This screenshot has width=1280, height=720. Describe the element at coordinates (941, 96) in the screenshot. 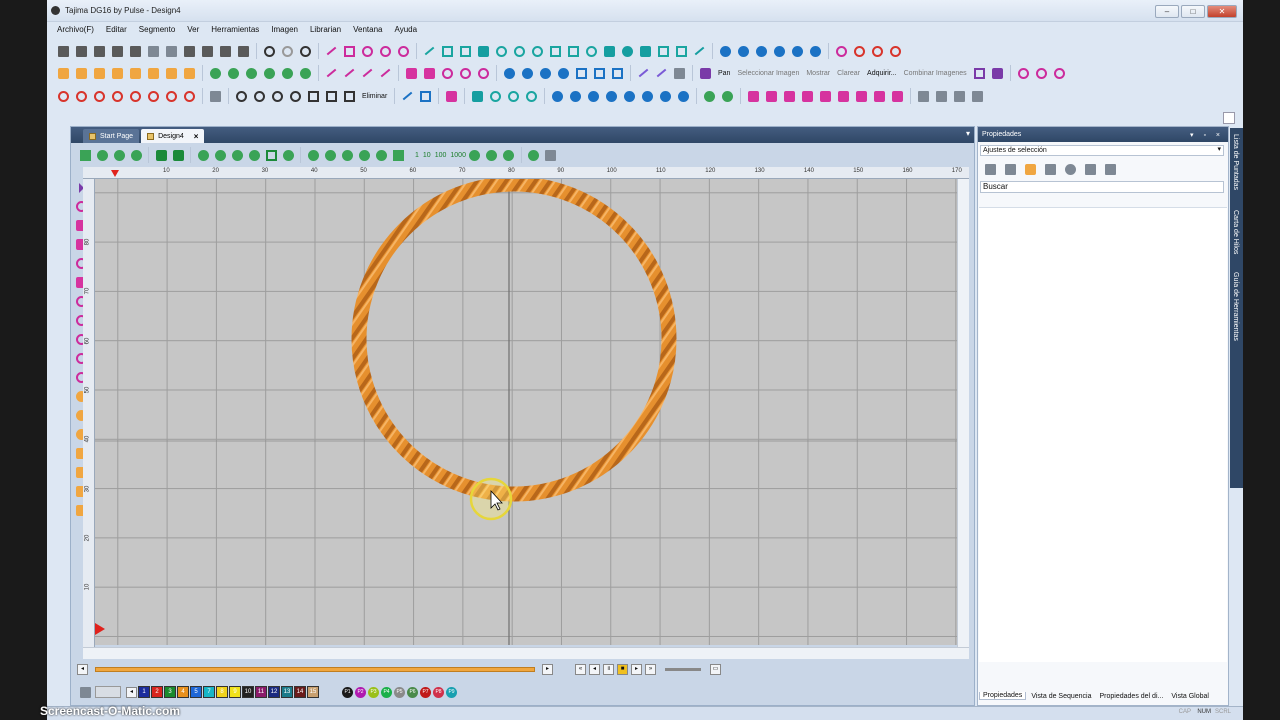

I see `keyboard-2-icon` at that location.